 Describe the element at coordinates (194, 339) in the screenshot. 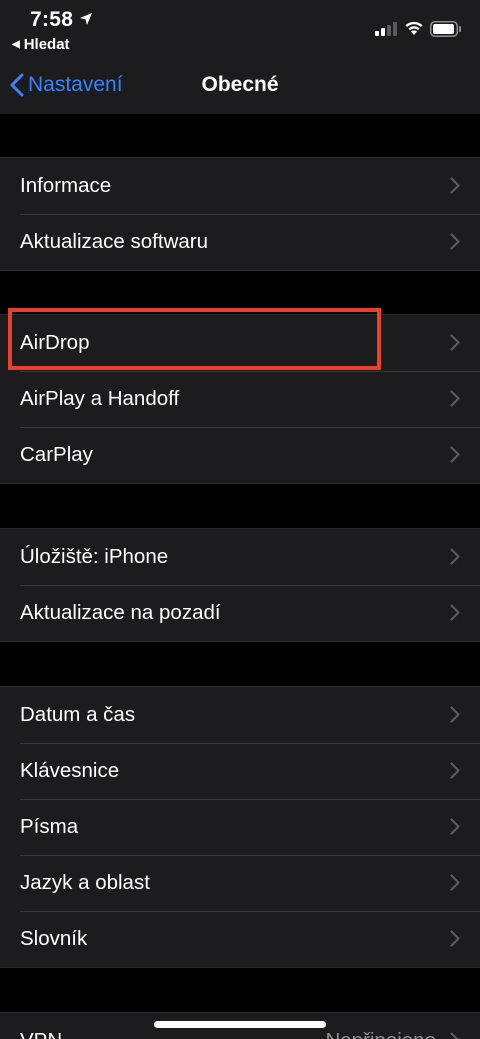

I see `airdrop-highlight-box` at that location.